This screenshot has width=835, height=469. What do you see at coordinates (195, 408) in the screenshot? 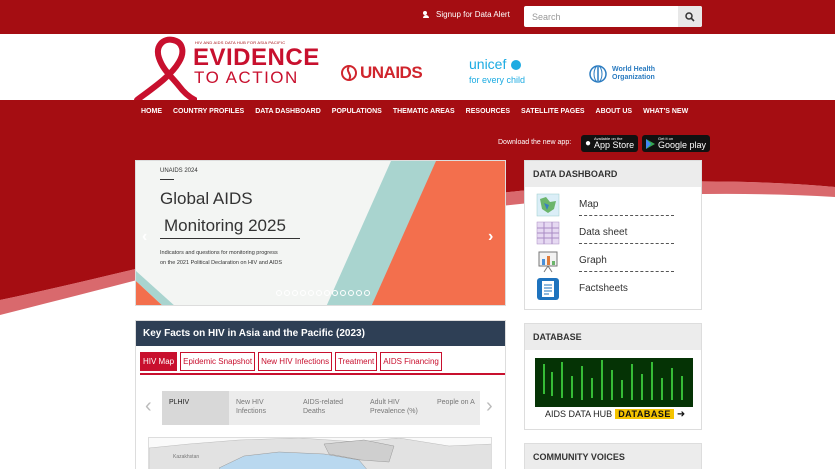
I see `subtab-plhiv: PLHIV` at bounding box center [195, 408].